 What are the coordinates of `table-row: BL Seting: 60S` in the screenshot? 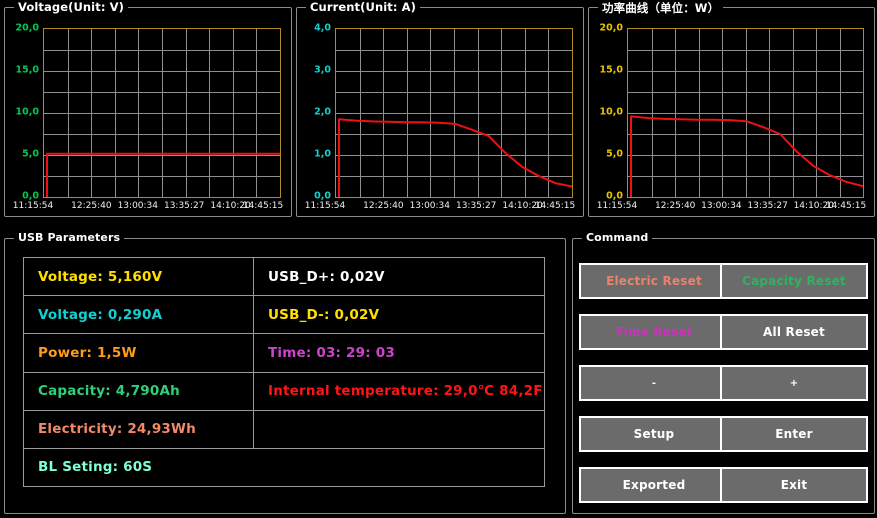 It's located at (284, 467).